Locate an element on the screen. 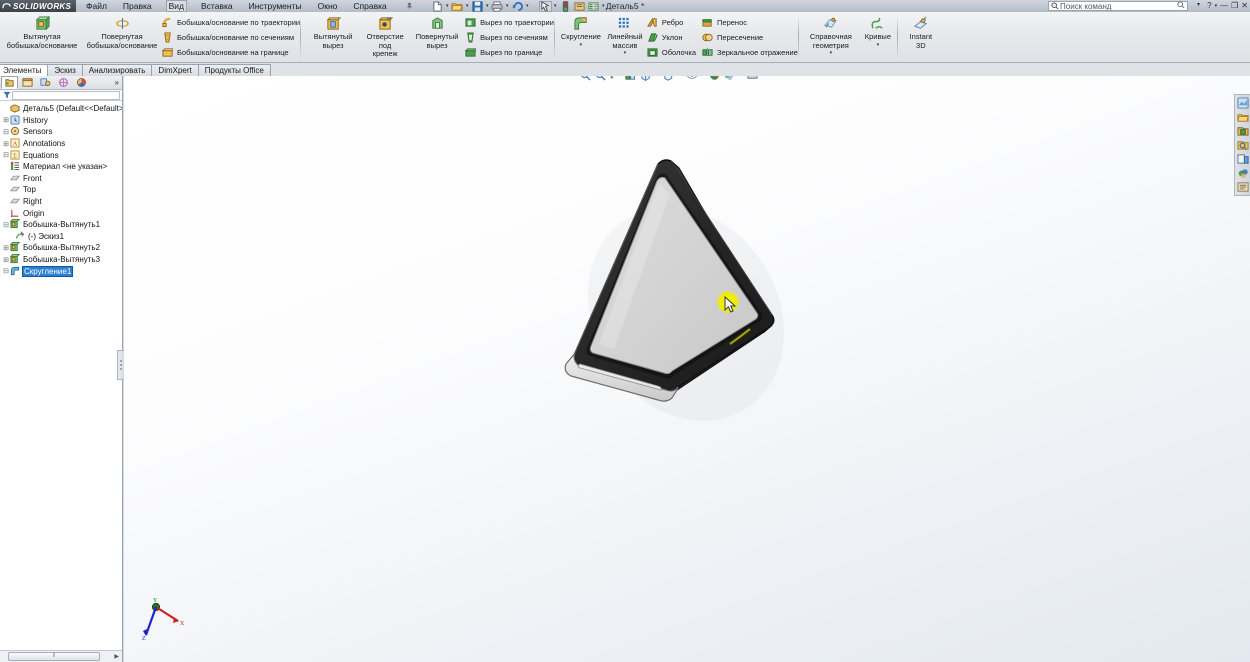 The image size is (1250, 662). print-caret-icon: ▾ is located at coordinates (507, 6).